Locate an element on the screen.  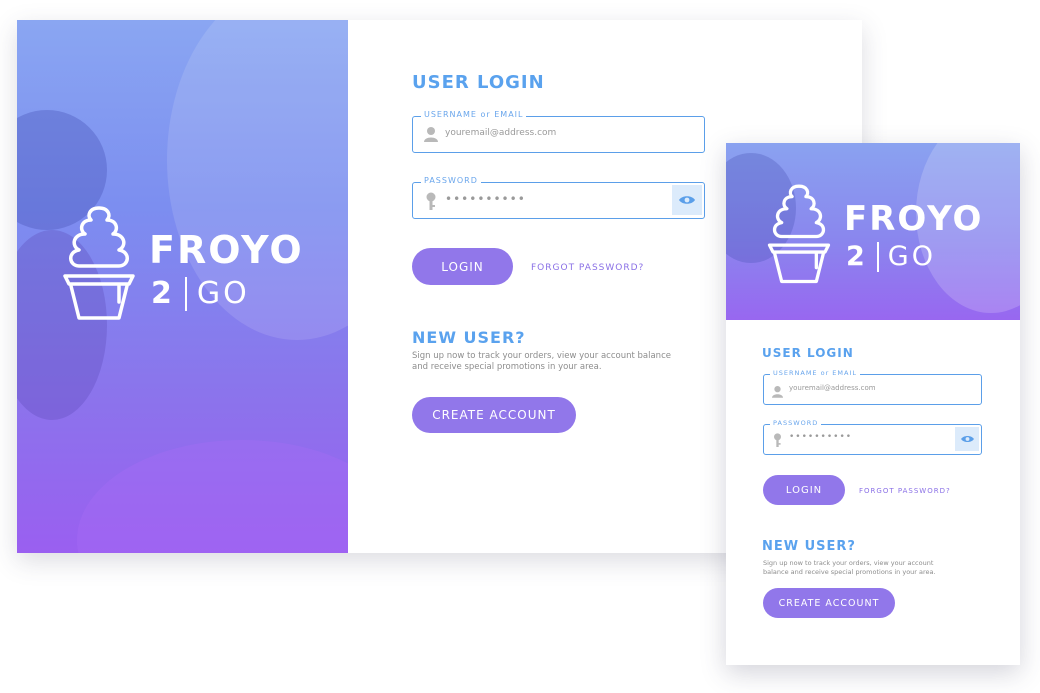
password-field: PASSWORD •••••••••• is located at coordinates (558, 197).